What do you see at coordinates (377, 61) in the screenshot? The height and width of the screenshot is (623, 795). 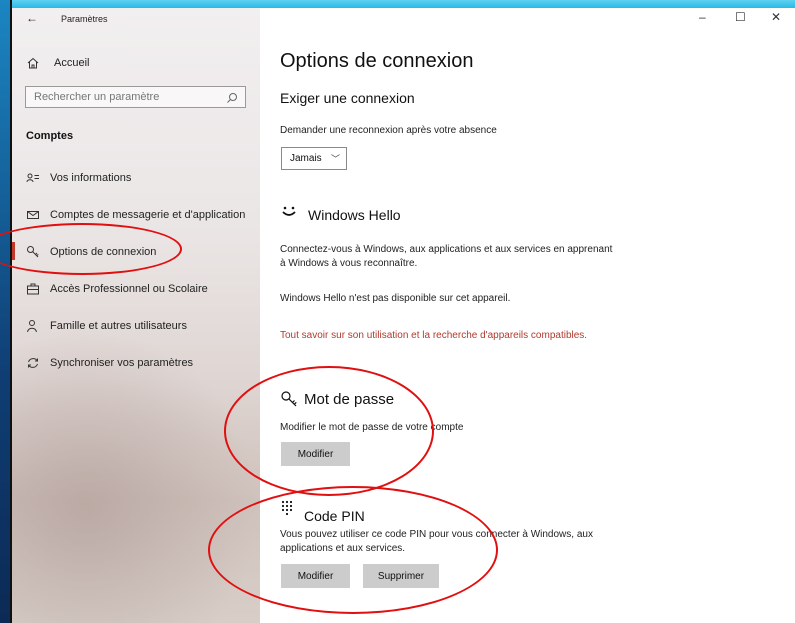 I see `page-title: Options de connexion` at bounding box center [377, 61].